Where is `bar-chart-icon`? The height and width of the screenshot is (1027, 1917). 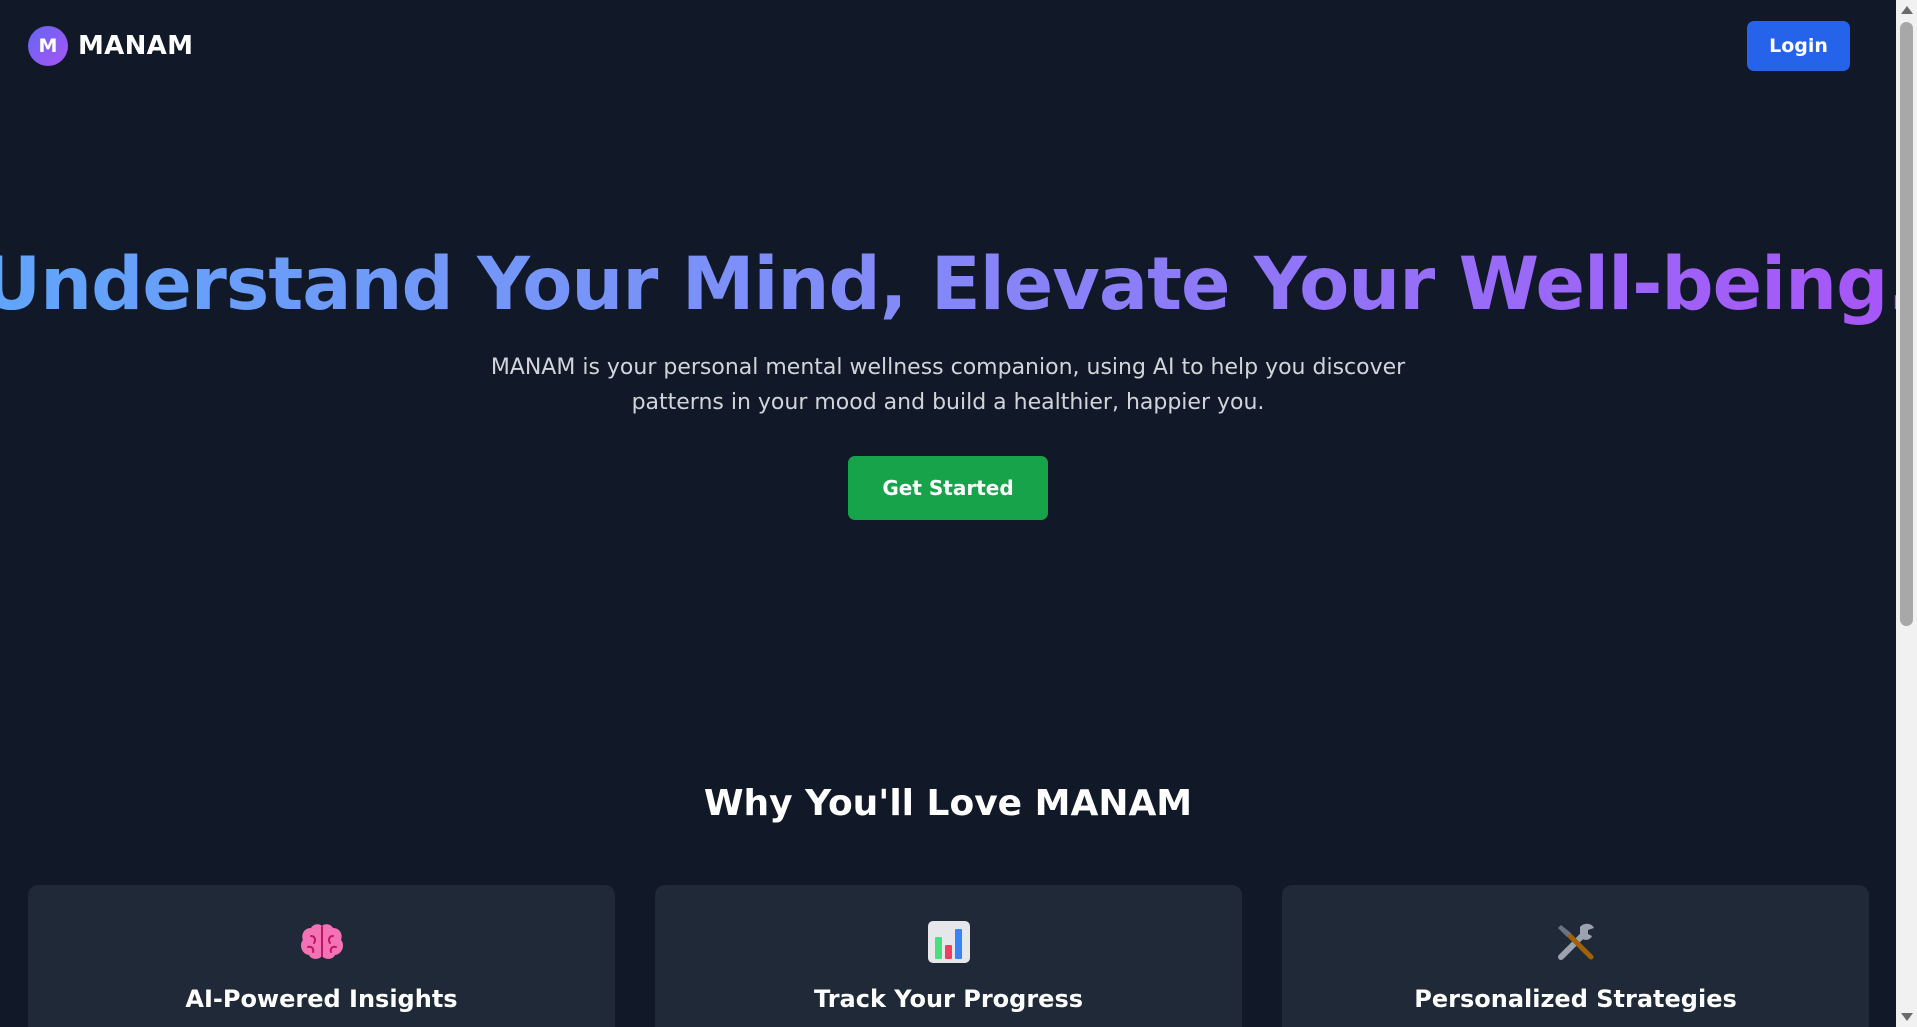 bar-chart-icon is located at coordinates (949, 942).